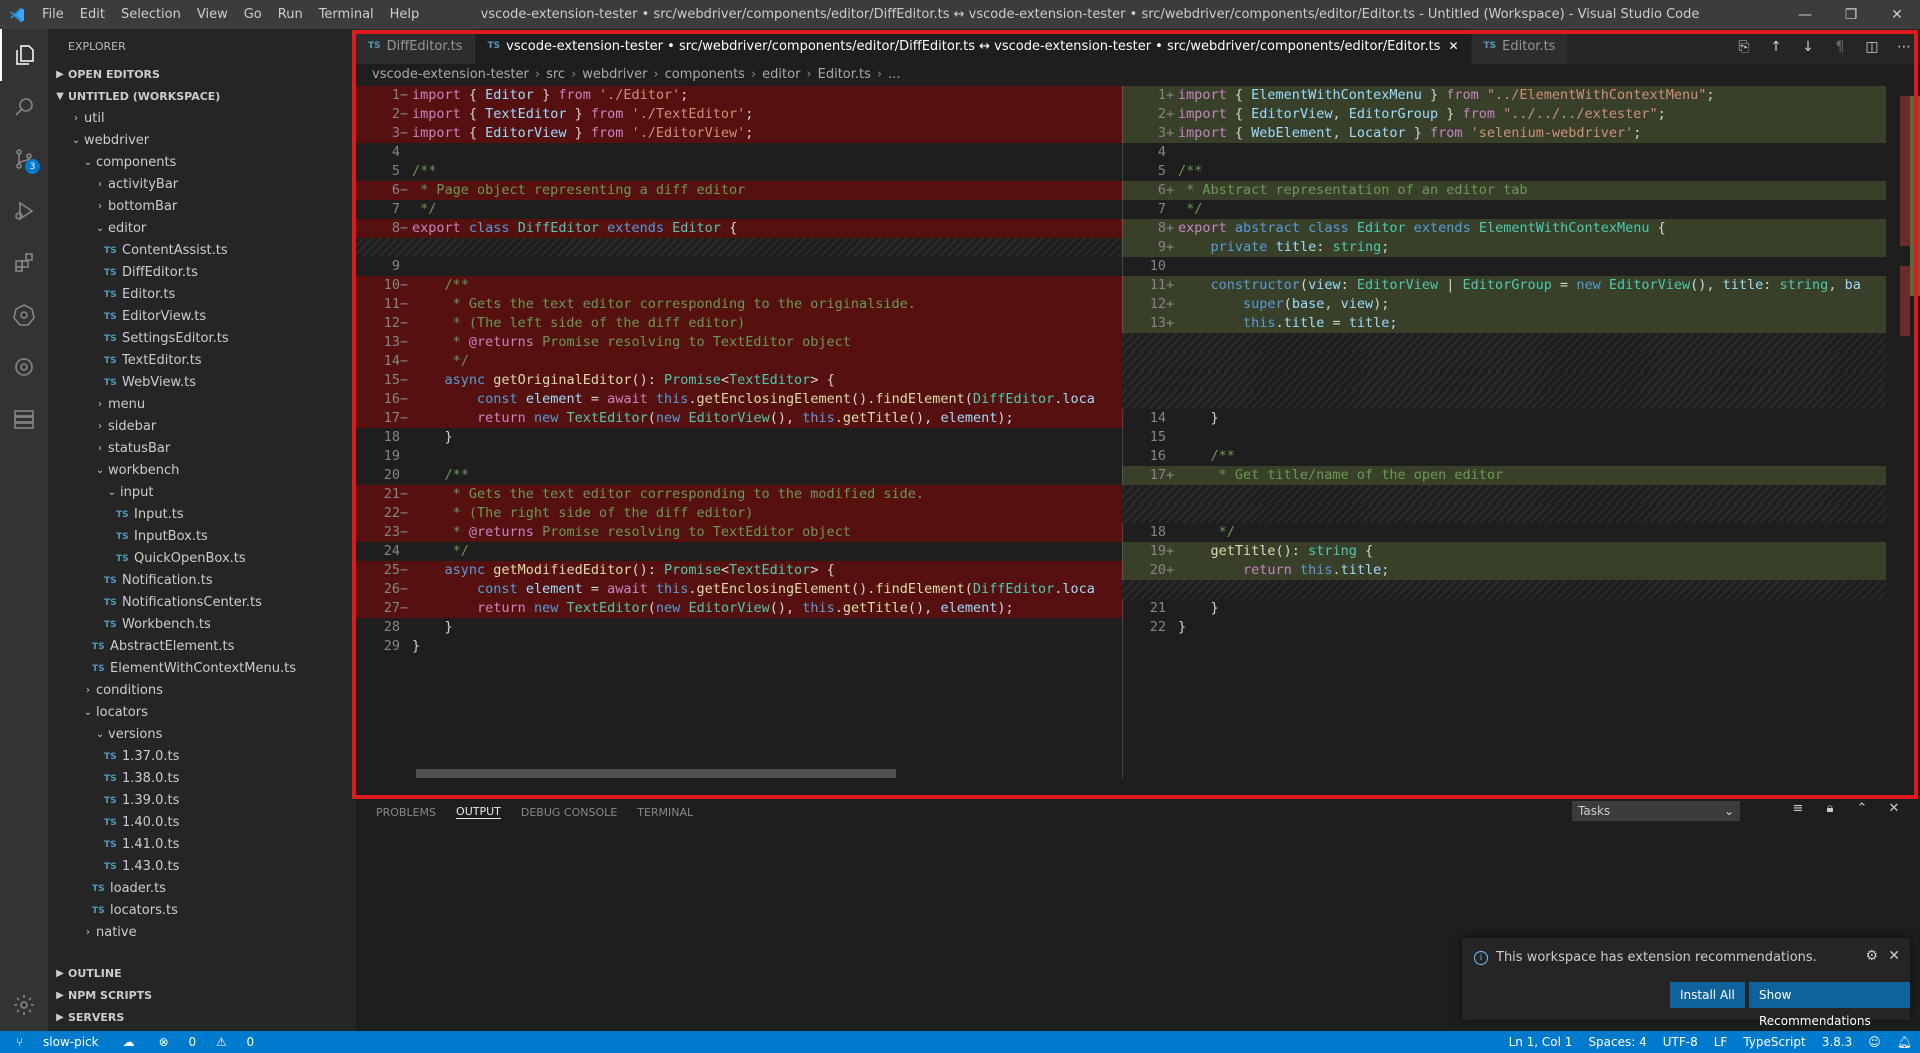 Image resolution: width=1920 pixels, height=1053 pixels. What do you see at coordinates (129, 1042) in the screenshot?
I see `sync-icon: ☁` at bounding box center [129, 1042].